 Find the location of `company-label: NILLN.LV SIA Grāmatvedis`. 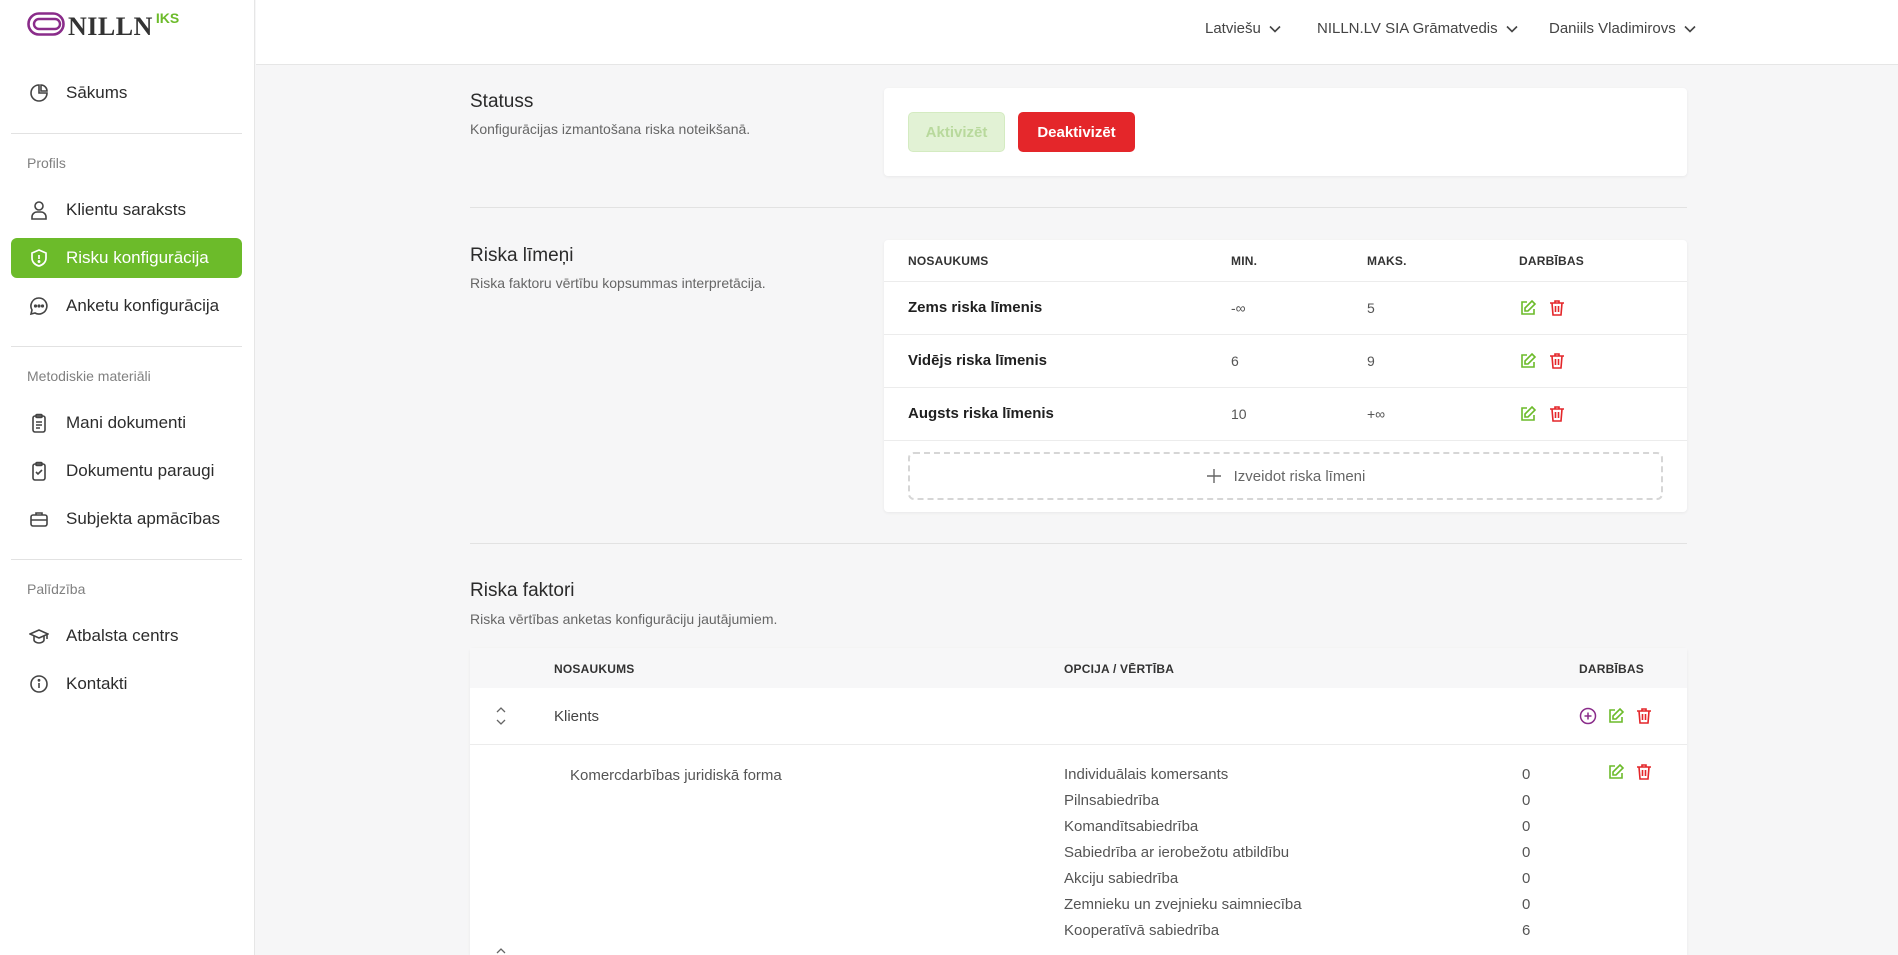

company-label: NILLN.LV SIA Grāmatvedis is located at coordinates (1407, 28).